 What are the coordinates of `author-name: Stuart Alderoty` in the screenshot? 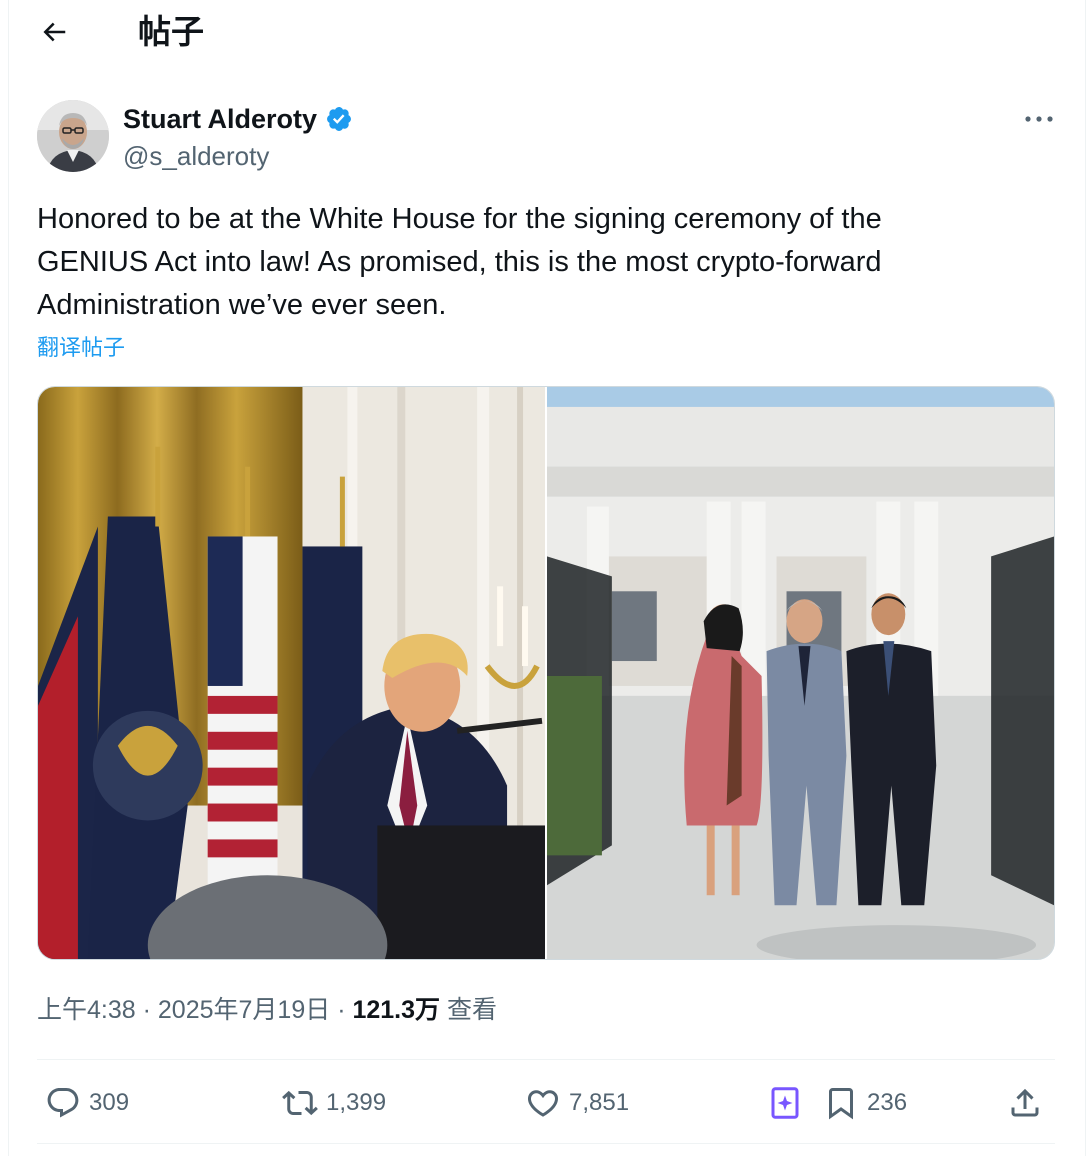 It's located at (238, 119).